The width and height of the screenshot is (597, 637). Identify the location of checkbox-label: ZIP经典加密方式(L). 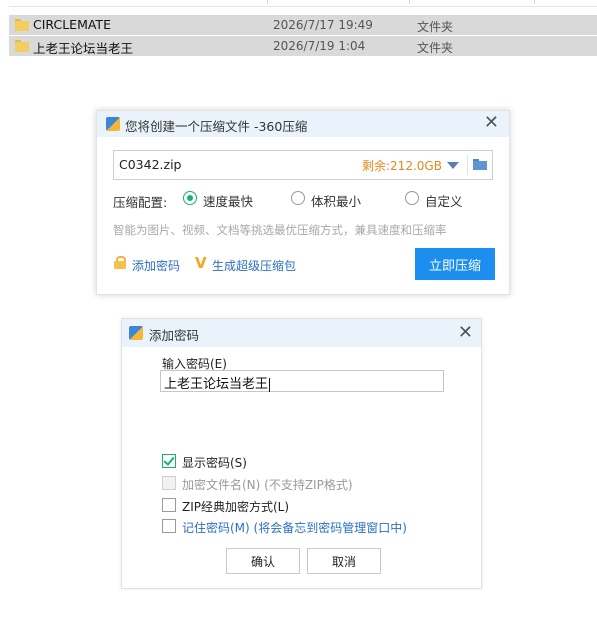
(236, 507).